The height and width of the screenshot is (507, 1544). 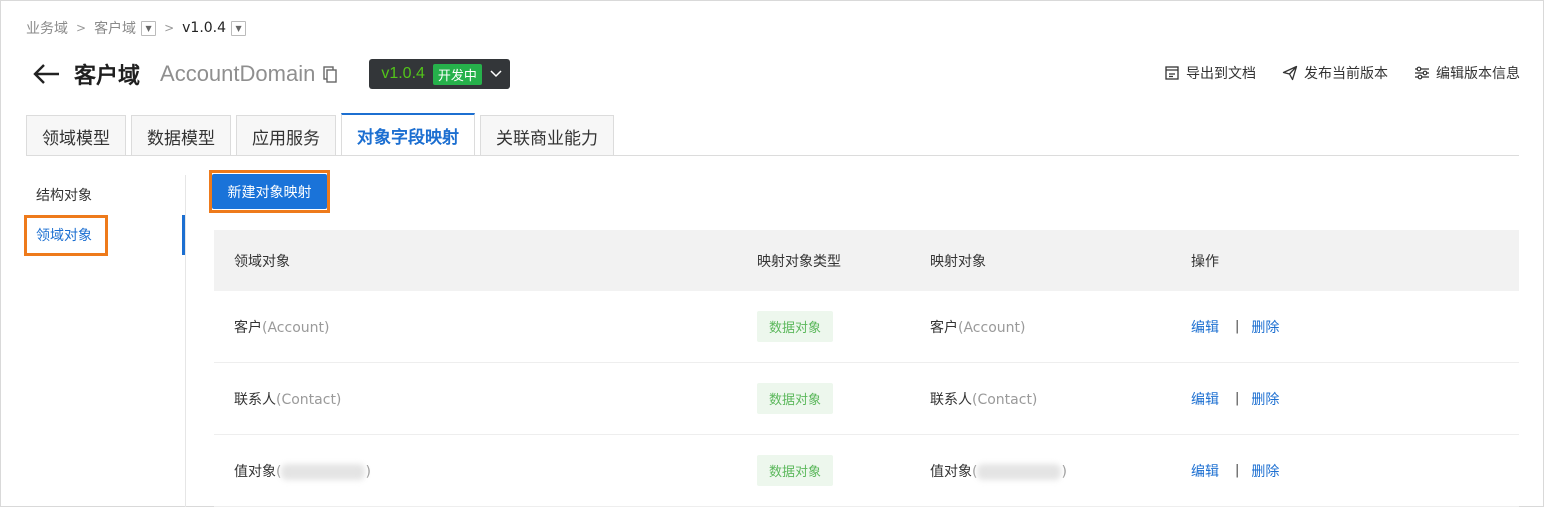 I want to click on publish-version-label: 发布当前版本, so click(x=1346, y=74).